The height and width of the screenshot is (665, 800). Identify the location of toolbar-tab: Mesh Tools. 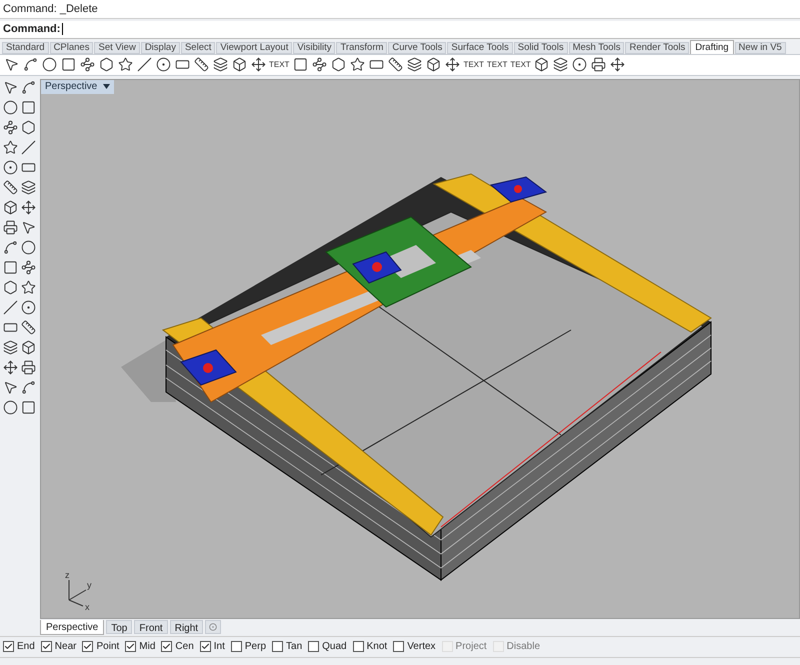
(596, 48).